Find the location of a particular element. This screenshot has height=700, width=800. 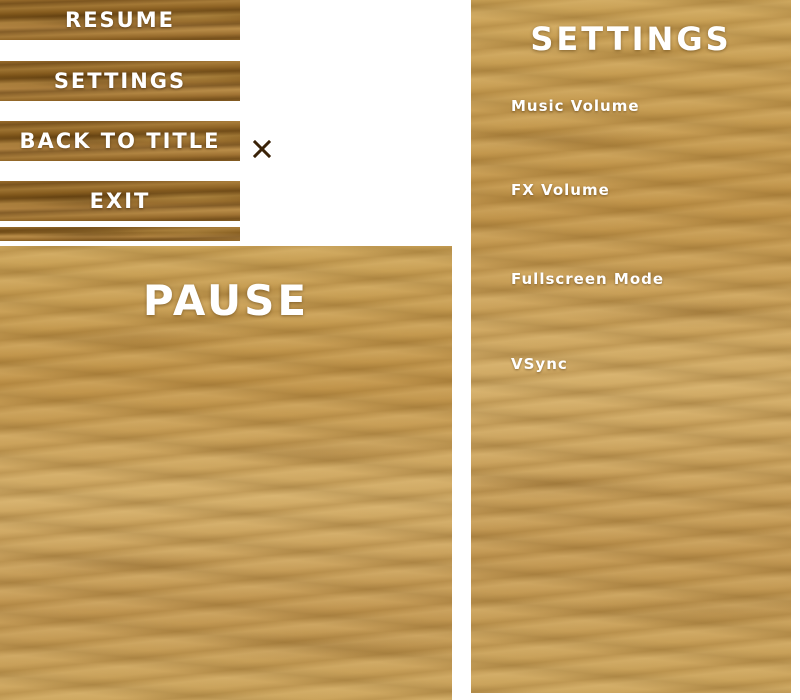

settings-title: SETTINGS is located at coordinates (631, 39).